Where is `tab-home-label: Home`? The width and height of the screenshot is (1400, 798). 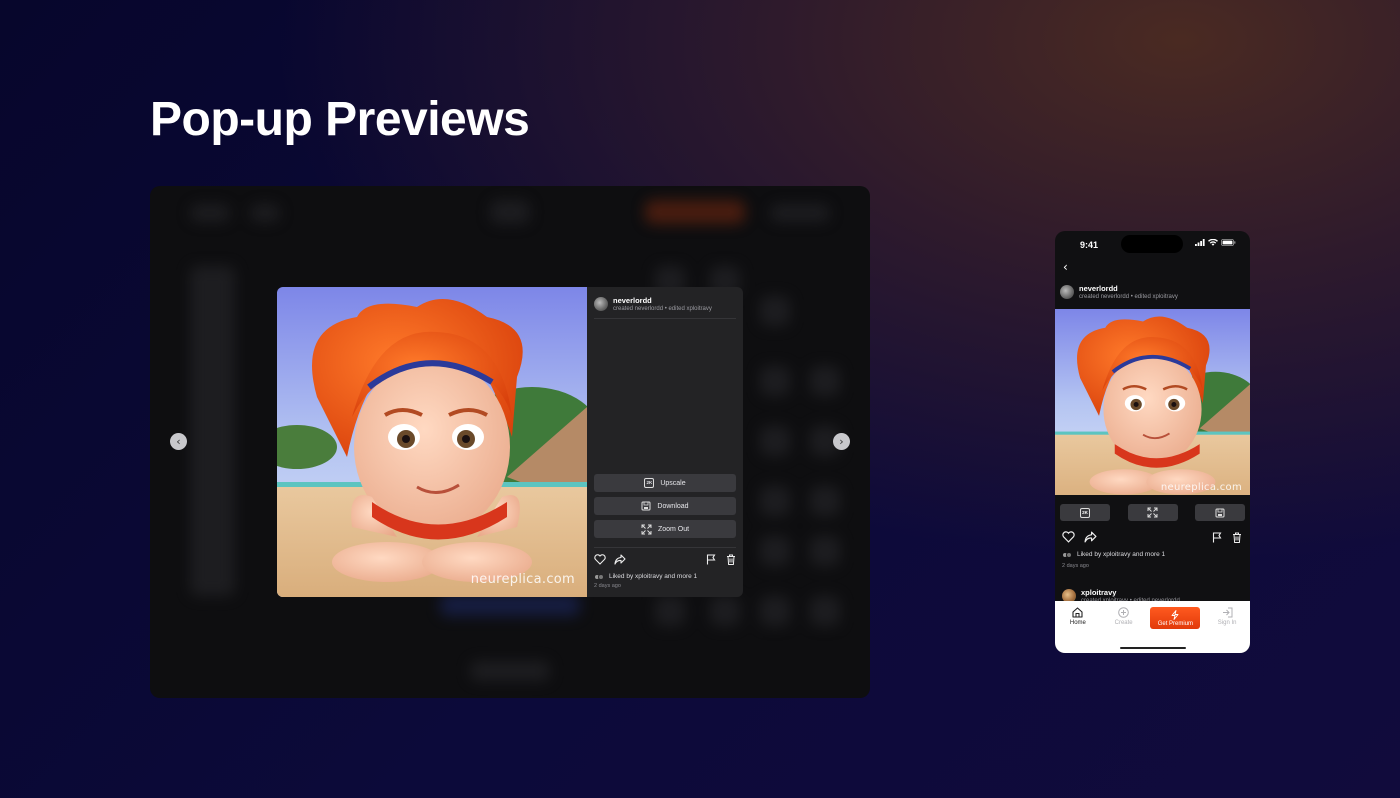
tab-home-label: Home is located at coordinates (1077, 623).